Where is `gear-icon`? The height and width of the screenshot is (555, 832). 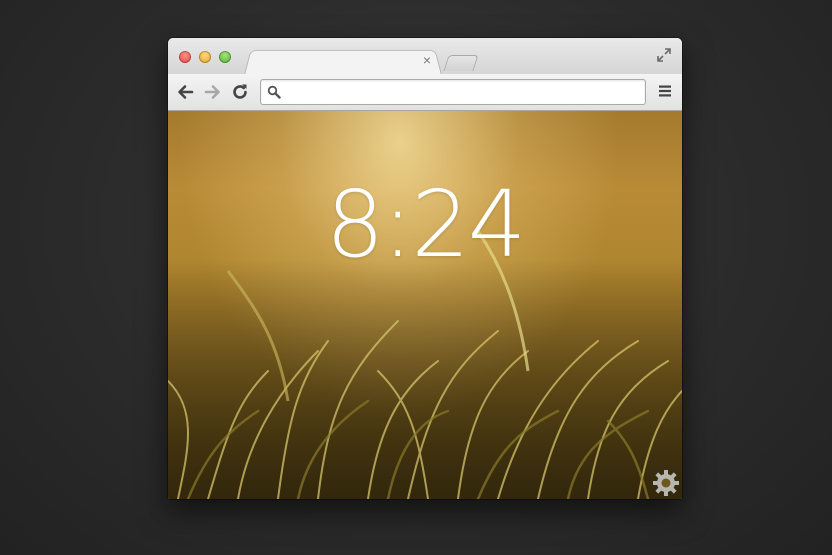
gear-icon is located at coordinates (666, 483).